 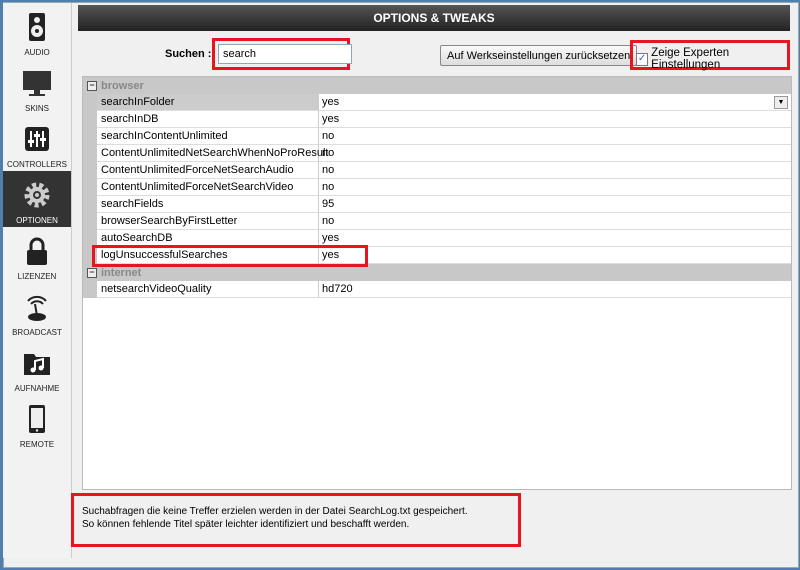 I want to click on setting-key: browserSearchByFirstLetter, so click(x=208, y=221).